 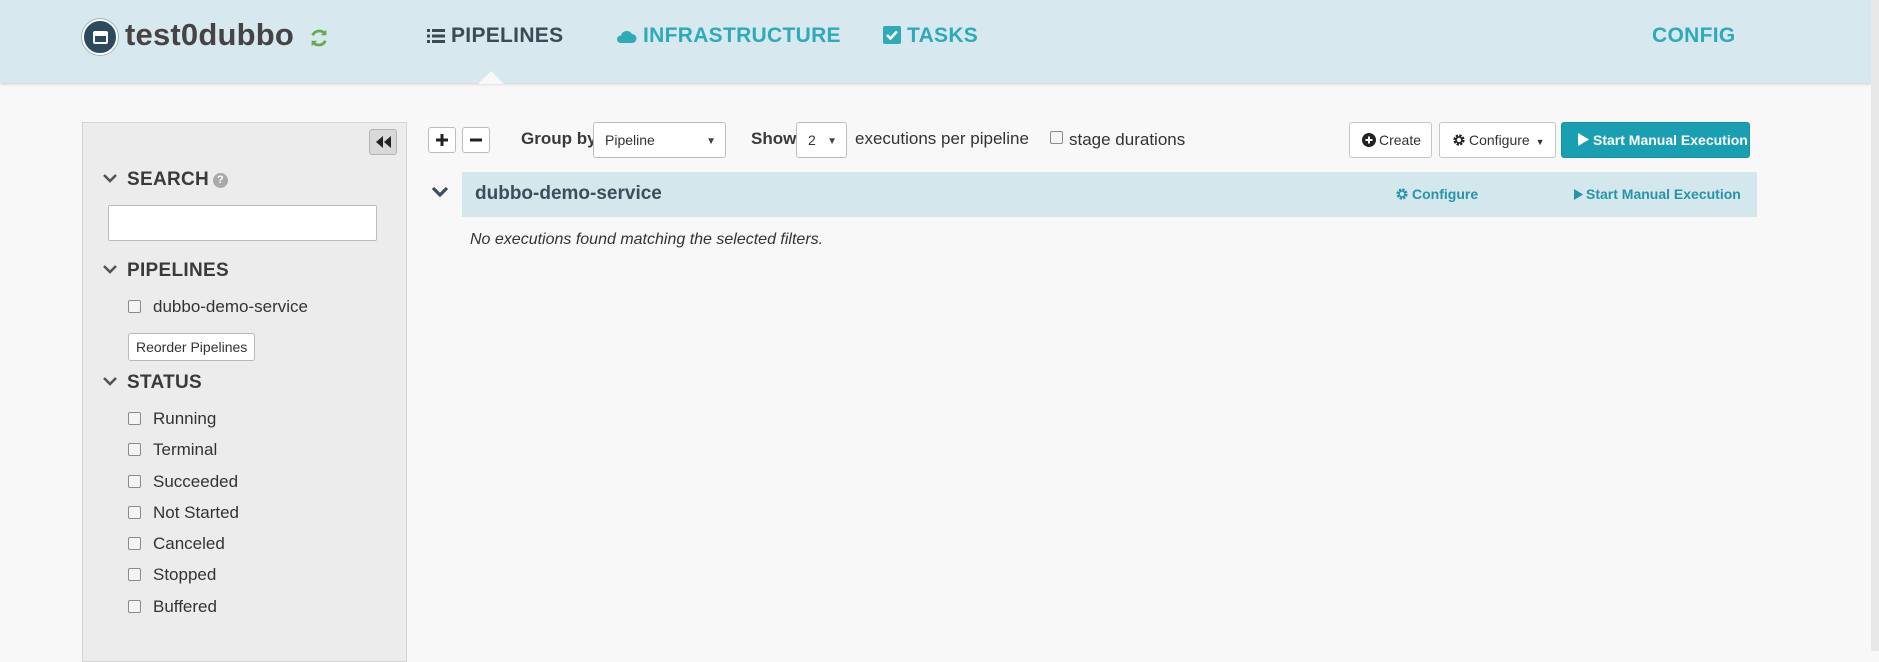 I want to click on plus-icon, so click(x=442, y=140).